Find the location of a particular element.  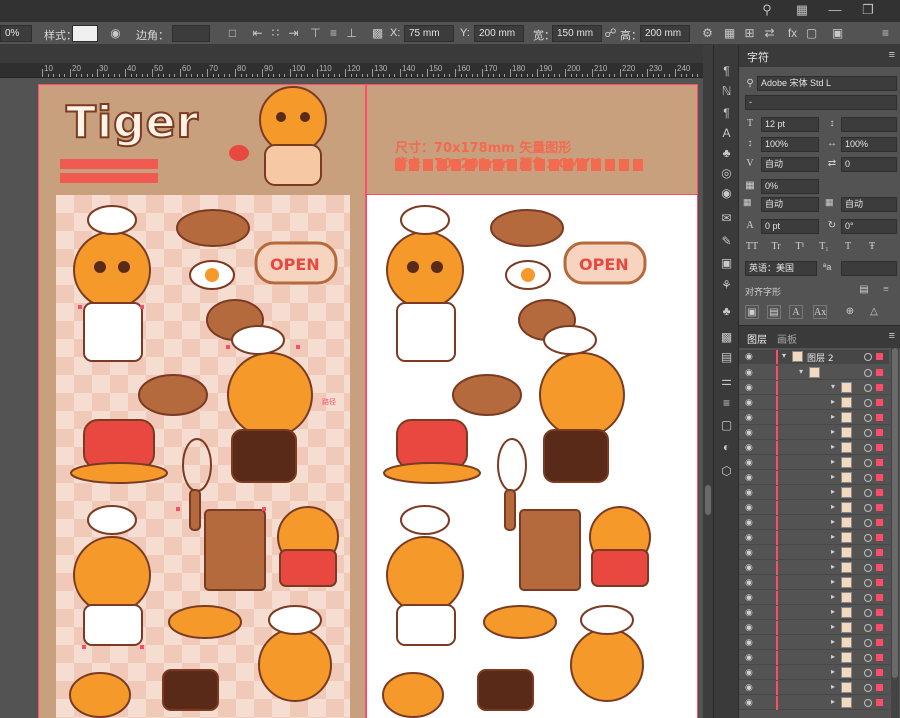

link-proportions-icon: ☍ is located at coordinates (610, 33).